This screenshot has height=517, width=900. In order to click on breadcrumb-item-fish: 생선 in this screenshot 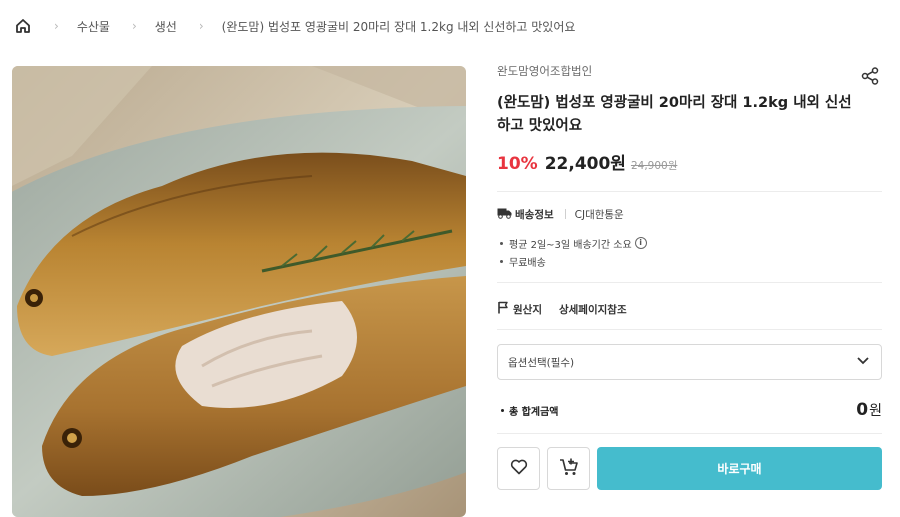, I will do `click(166, 26)`.